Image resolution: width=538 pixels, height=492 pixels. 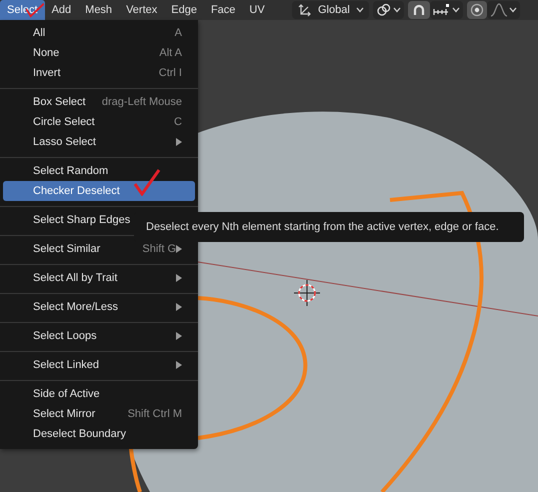 I want to click on orientation-dropdown: Global, so click(x=330, y=10).